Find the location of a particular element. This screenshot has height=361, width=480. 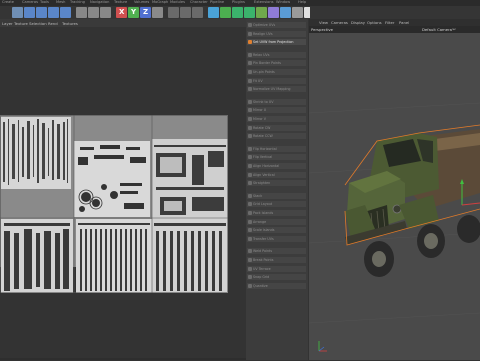

menu-item-extensions: Extensions is located at coordinates (264, 2).